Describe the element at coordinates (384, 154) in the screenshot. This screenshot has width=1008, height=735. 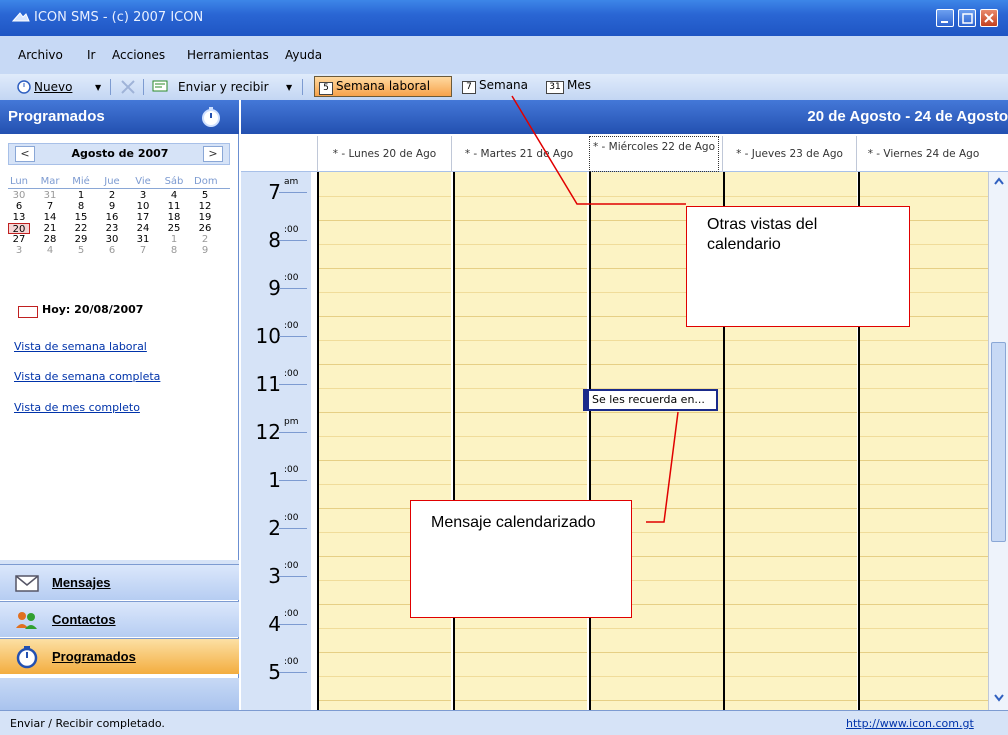
I see `day-header-monday: * - Lunes 20 de Ago` at that location.